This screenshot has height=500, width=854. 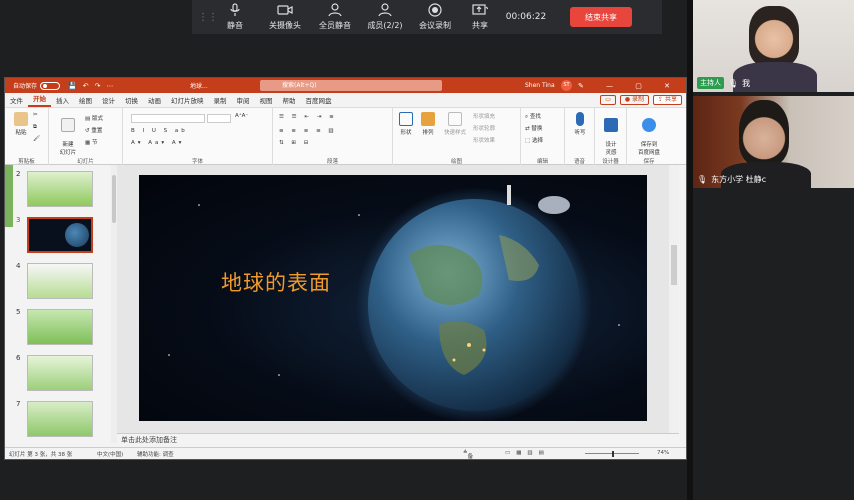 What do you see at coordinates (63, 281) in the screenshot?
I see `thumbnail-4: 4` at bounding box center [63, 281].